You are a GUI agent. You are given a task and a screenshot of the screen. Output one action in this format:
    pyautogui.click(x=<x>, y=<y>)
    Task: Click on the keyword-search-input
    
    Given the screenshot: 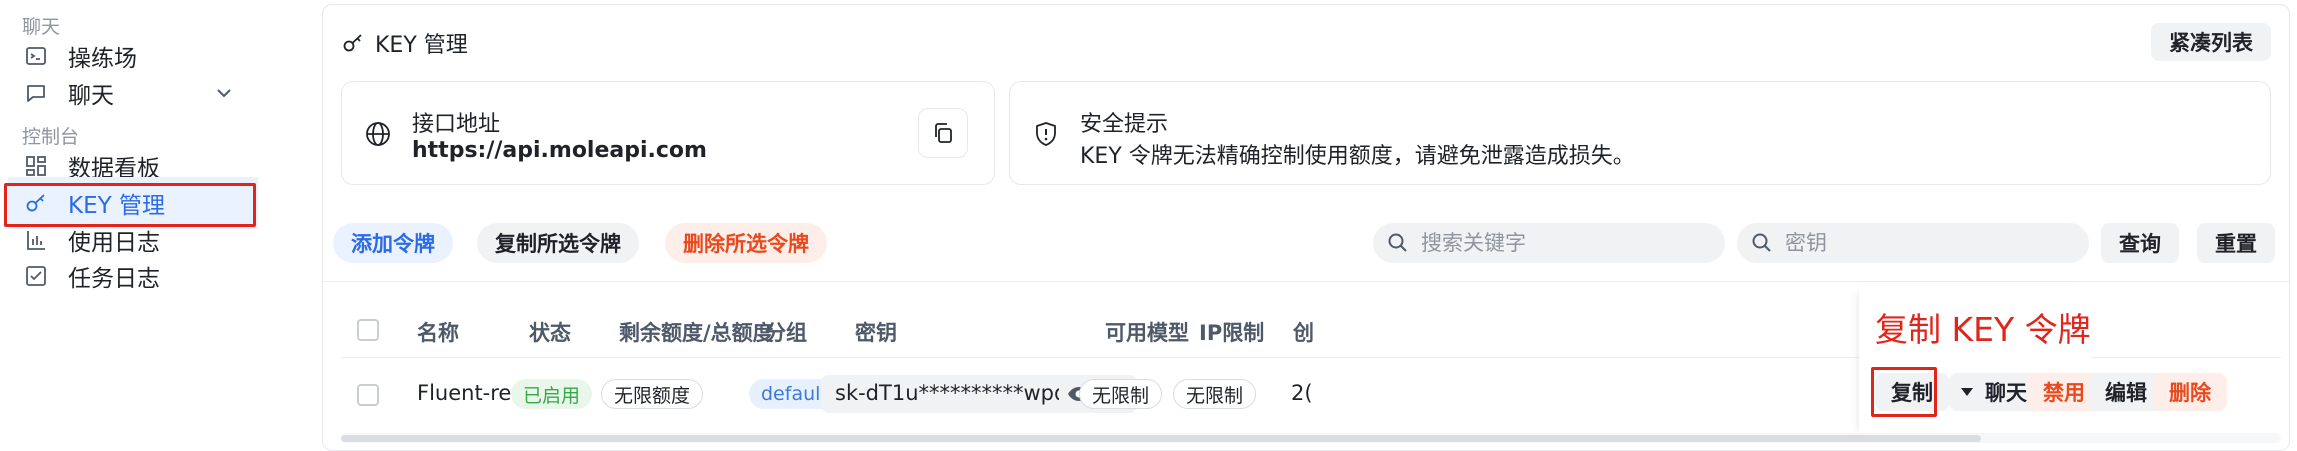 What is the action you would take?
    pyautogui.click(x=1581, y=243)
    